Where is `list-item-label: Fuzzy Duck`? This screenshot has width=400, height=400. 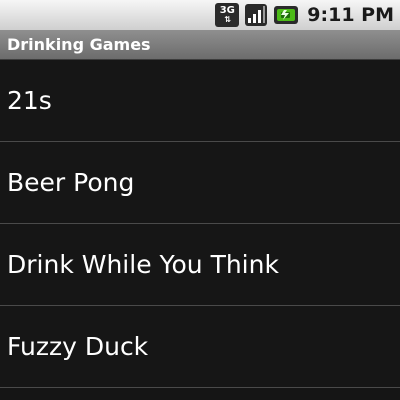 list-item-label: Fuzzy Duck is located at coordinates (78, 346).